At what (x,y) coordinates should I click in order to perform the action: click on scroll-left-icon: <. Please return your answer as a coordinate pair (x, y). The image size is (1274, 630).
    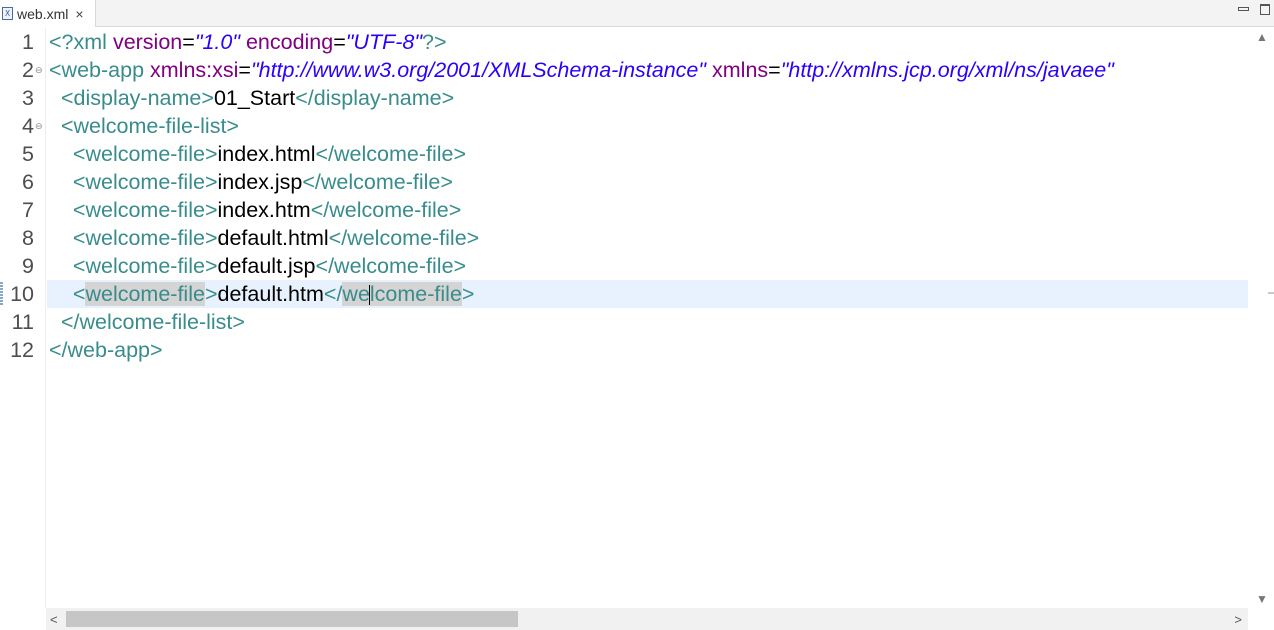
    Looking at the image, I should click on (54, 619).